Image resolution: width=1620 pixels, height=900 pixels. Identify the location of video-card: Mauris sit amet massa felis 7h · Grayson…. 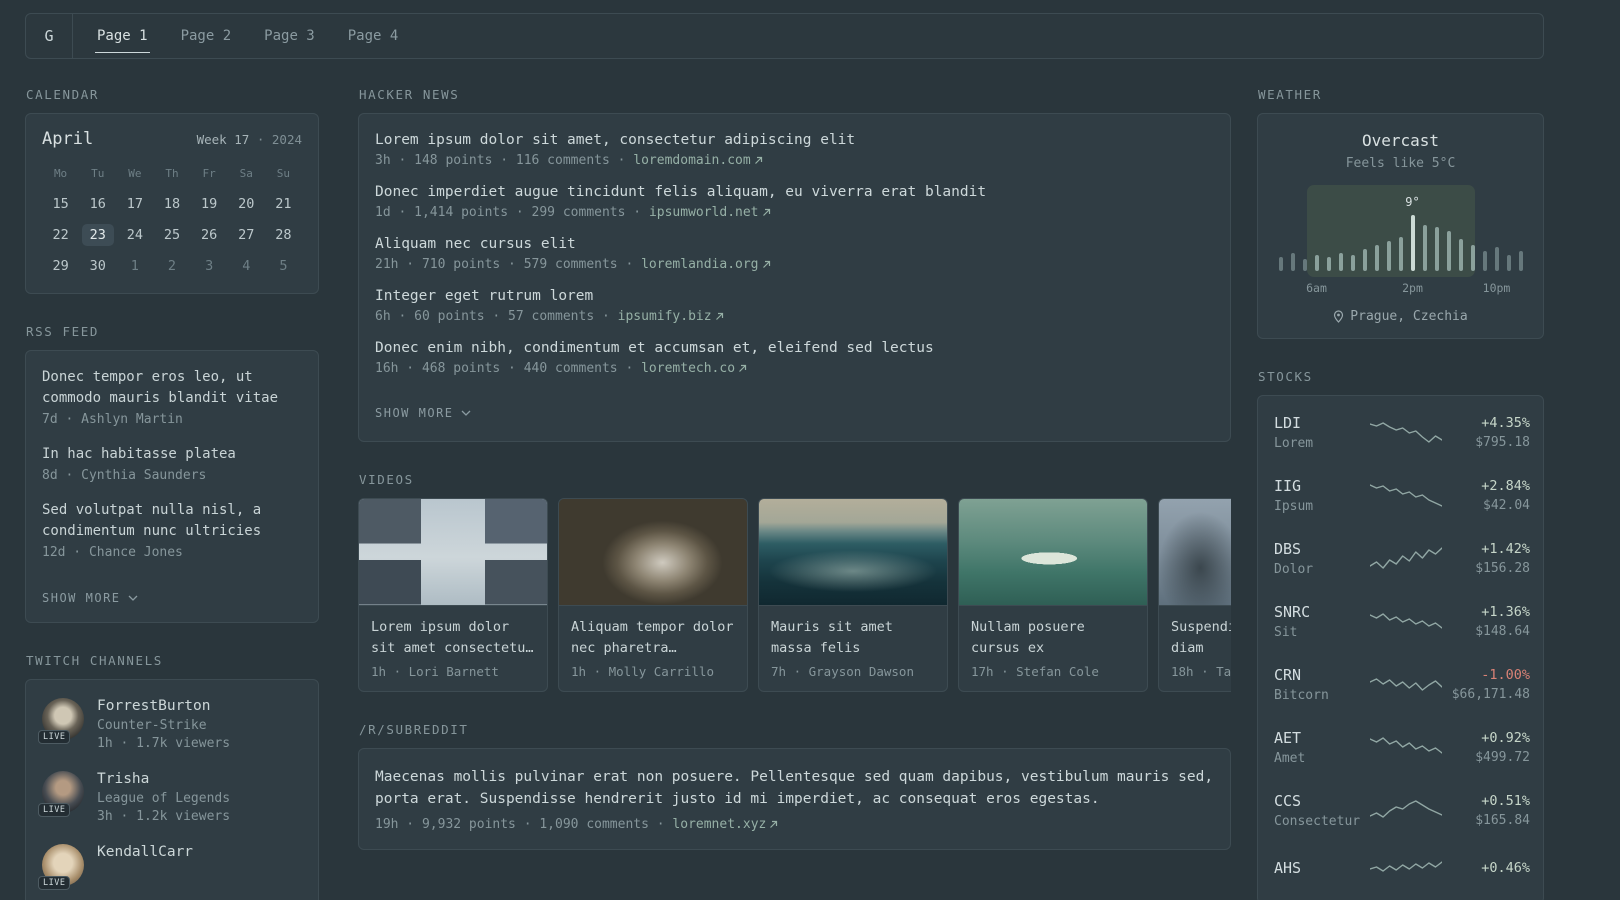
(853, 595).